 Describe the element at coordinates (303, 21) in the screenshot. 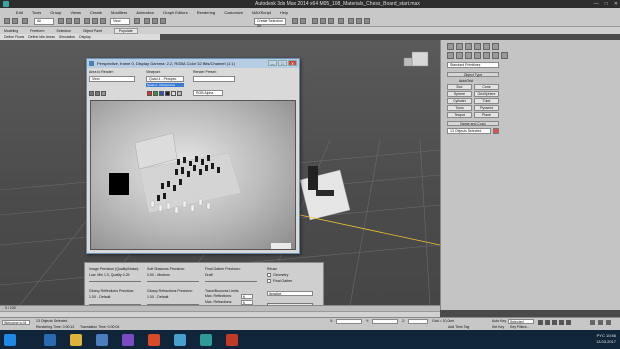

I see `align-icon` at that location.